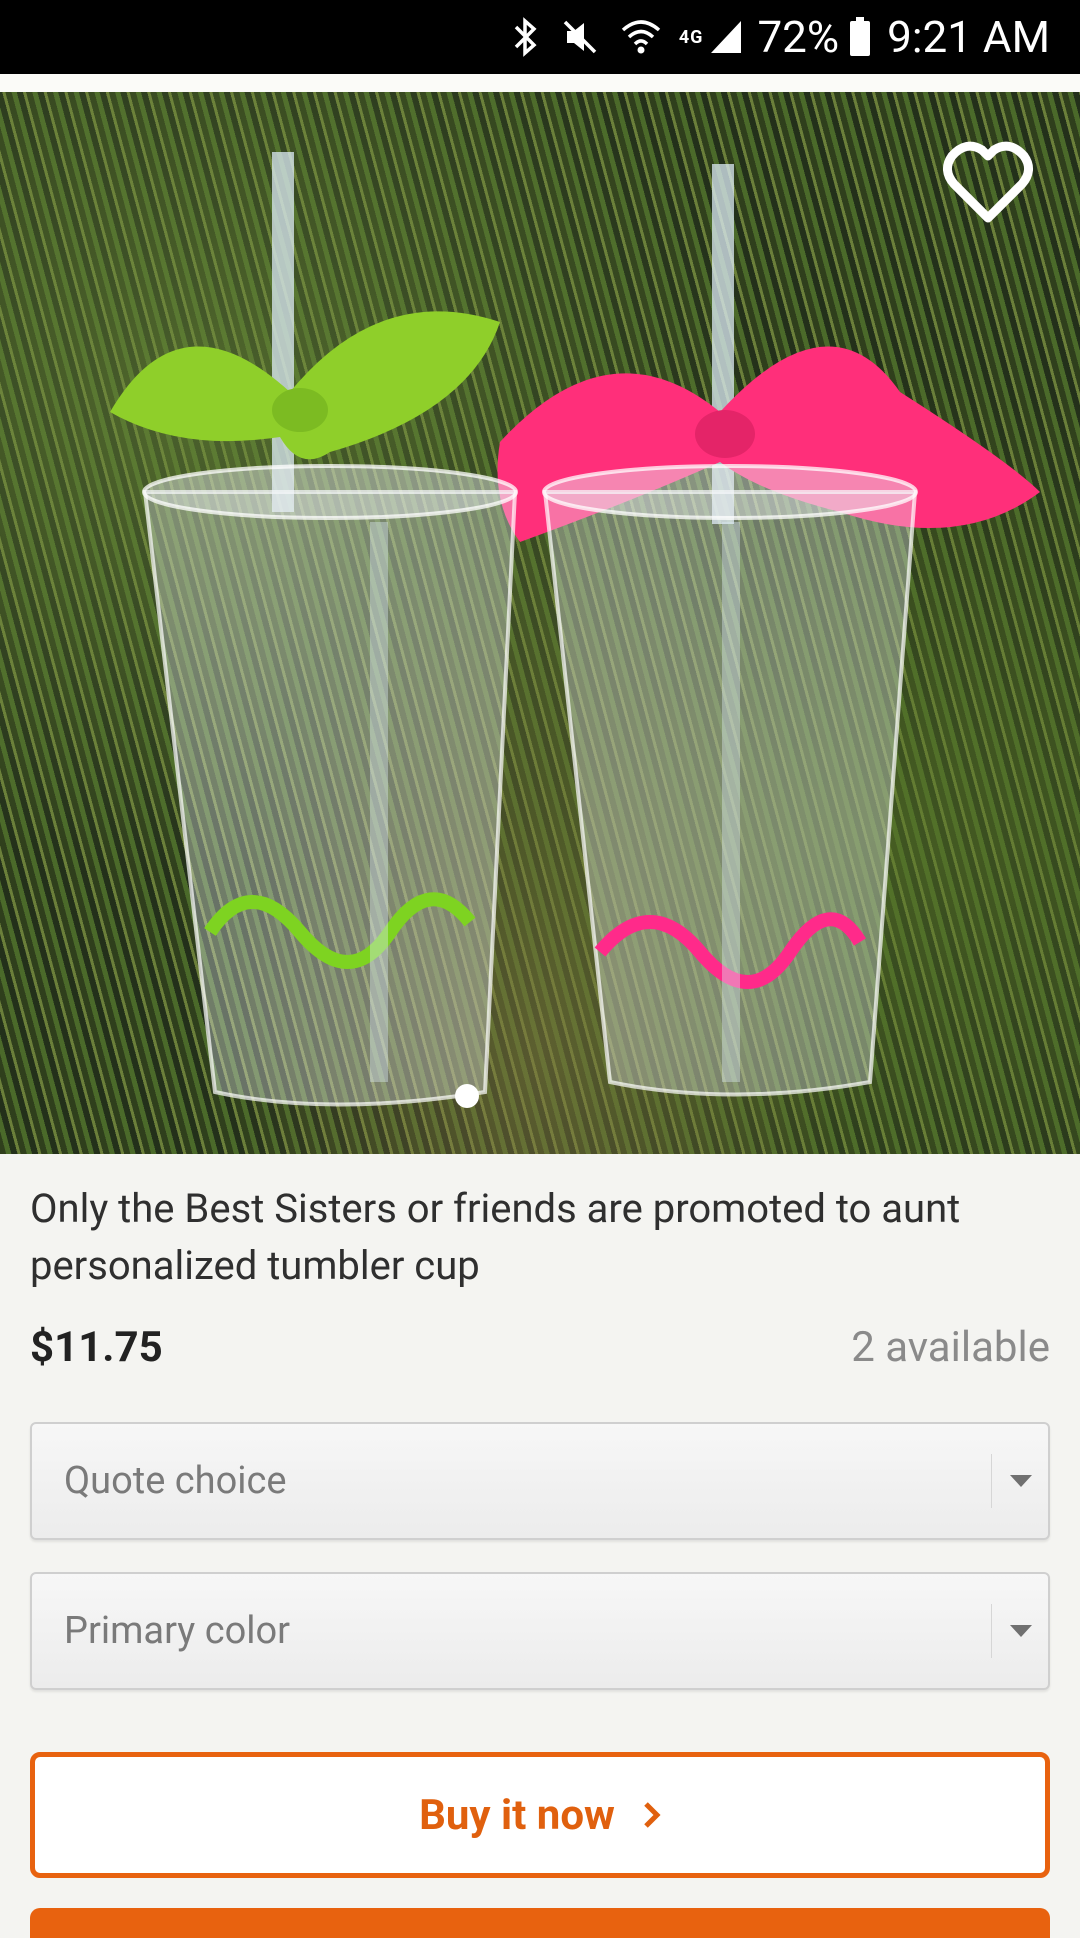 The width and height of the screenshot is (1080, 1938). What do you see at coordinates (641, 37) in the screenshot?
I see `wifi-icon` at bounding box center [641, 37].